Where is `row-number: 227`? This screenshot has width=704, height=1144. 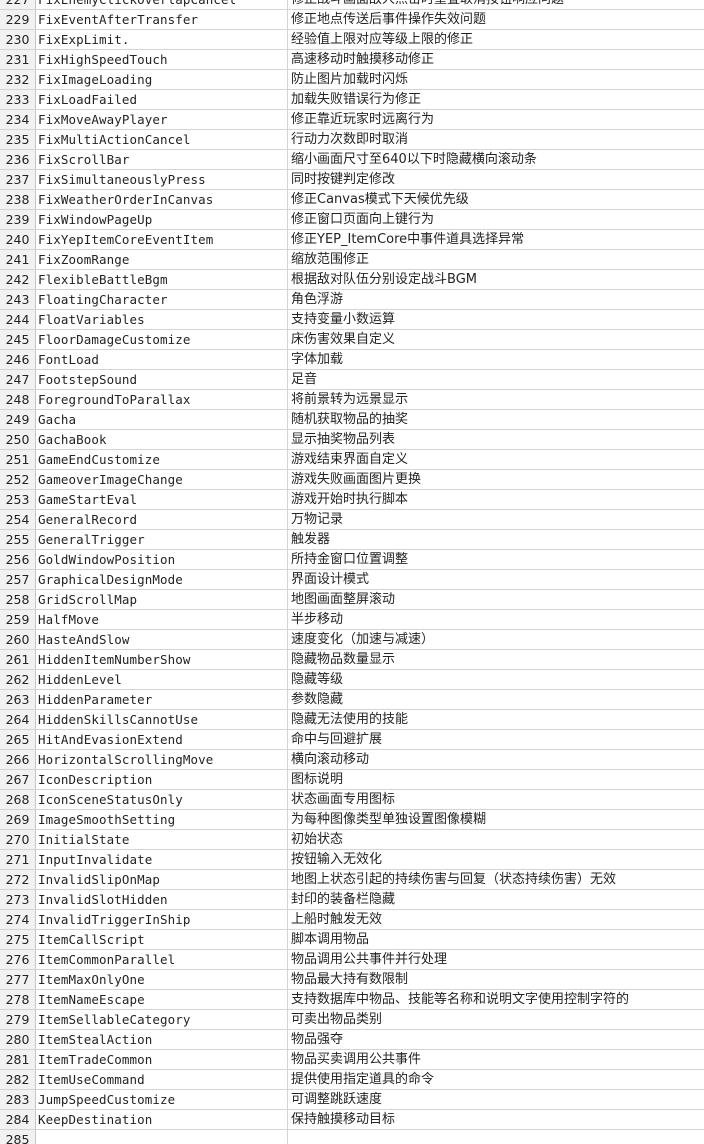 row-number: 227 is located at coordinates (18, 4).